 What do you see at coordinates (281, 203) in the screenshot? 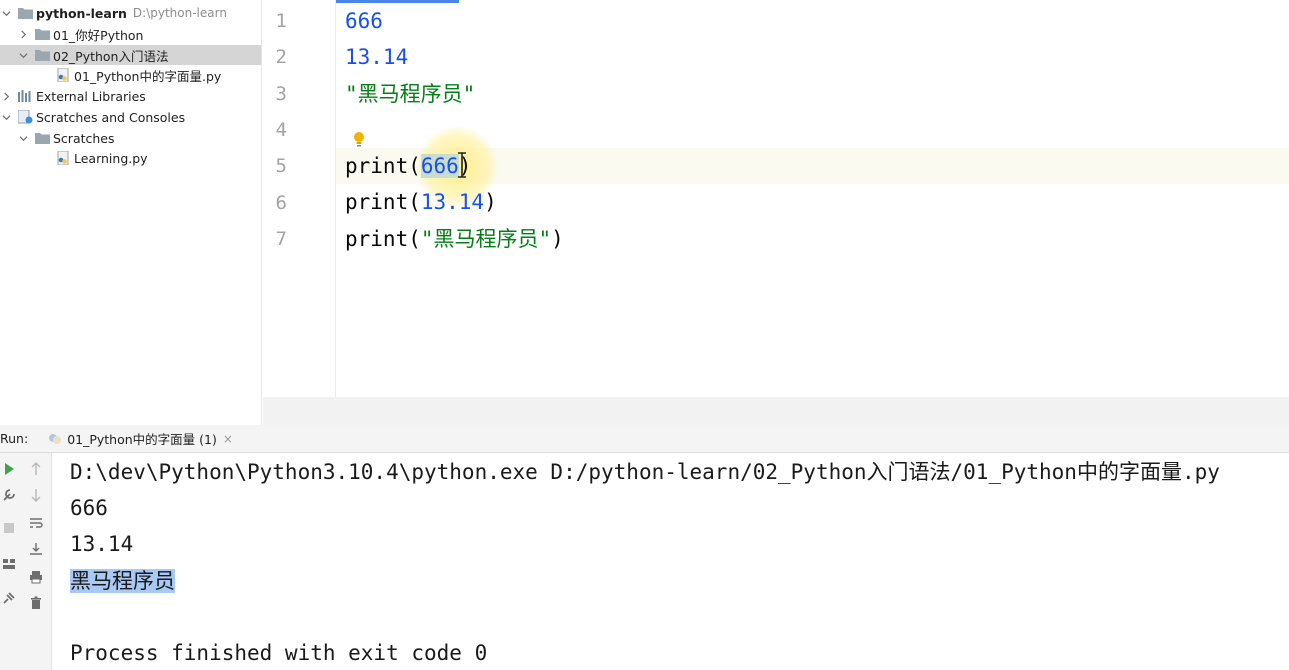
I see `line-number: 6` at bounding box center [281, 203].